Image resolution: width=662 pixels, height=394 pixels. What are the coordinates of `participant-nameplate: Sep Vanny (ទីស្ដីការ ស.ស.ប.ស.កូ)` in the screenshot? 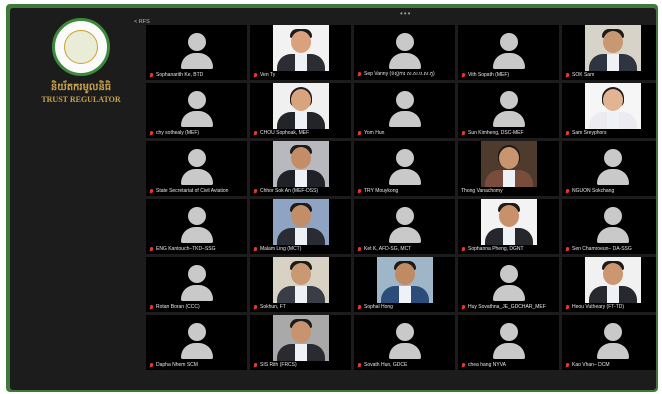 It's located at (405, 74).